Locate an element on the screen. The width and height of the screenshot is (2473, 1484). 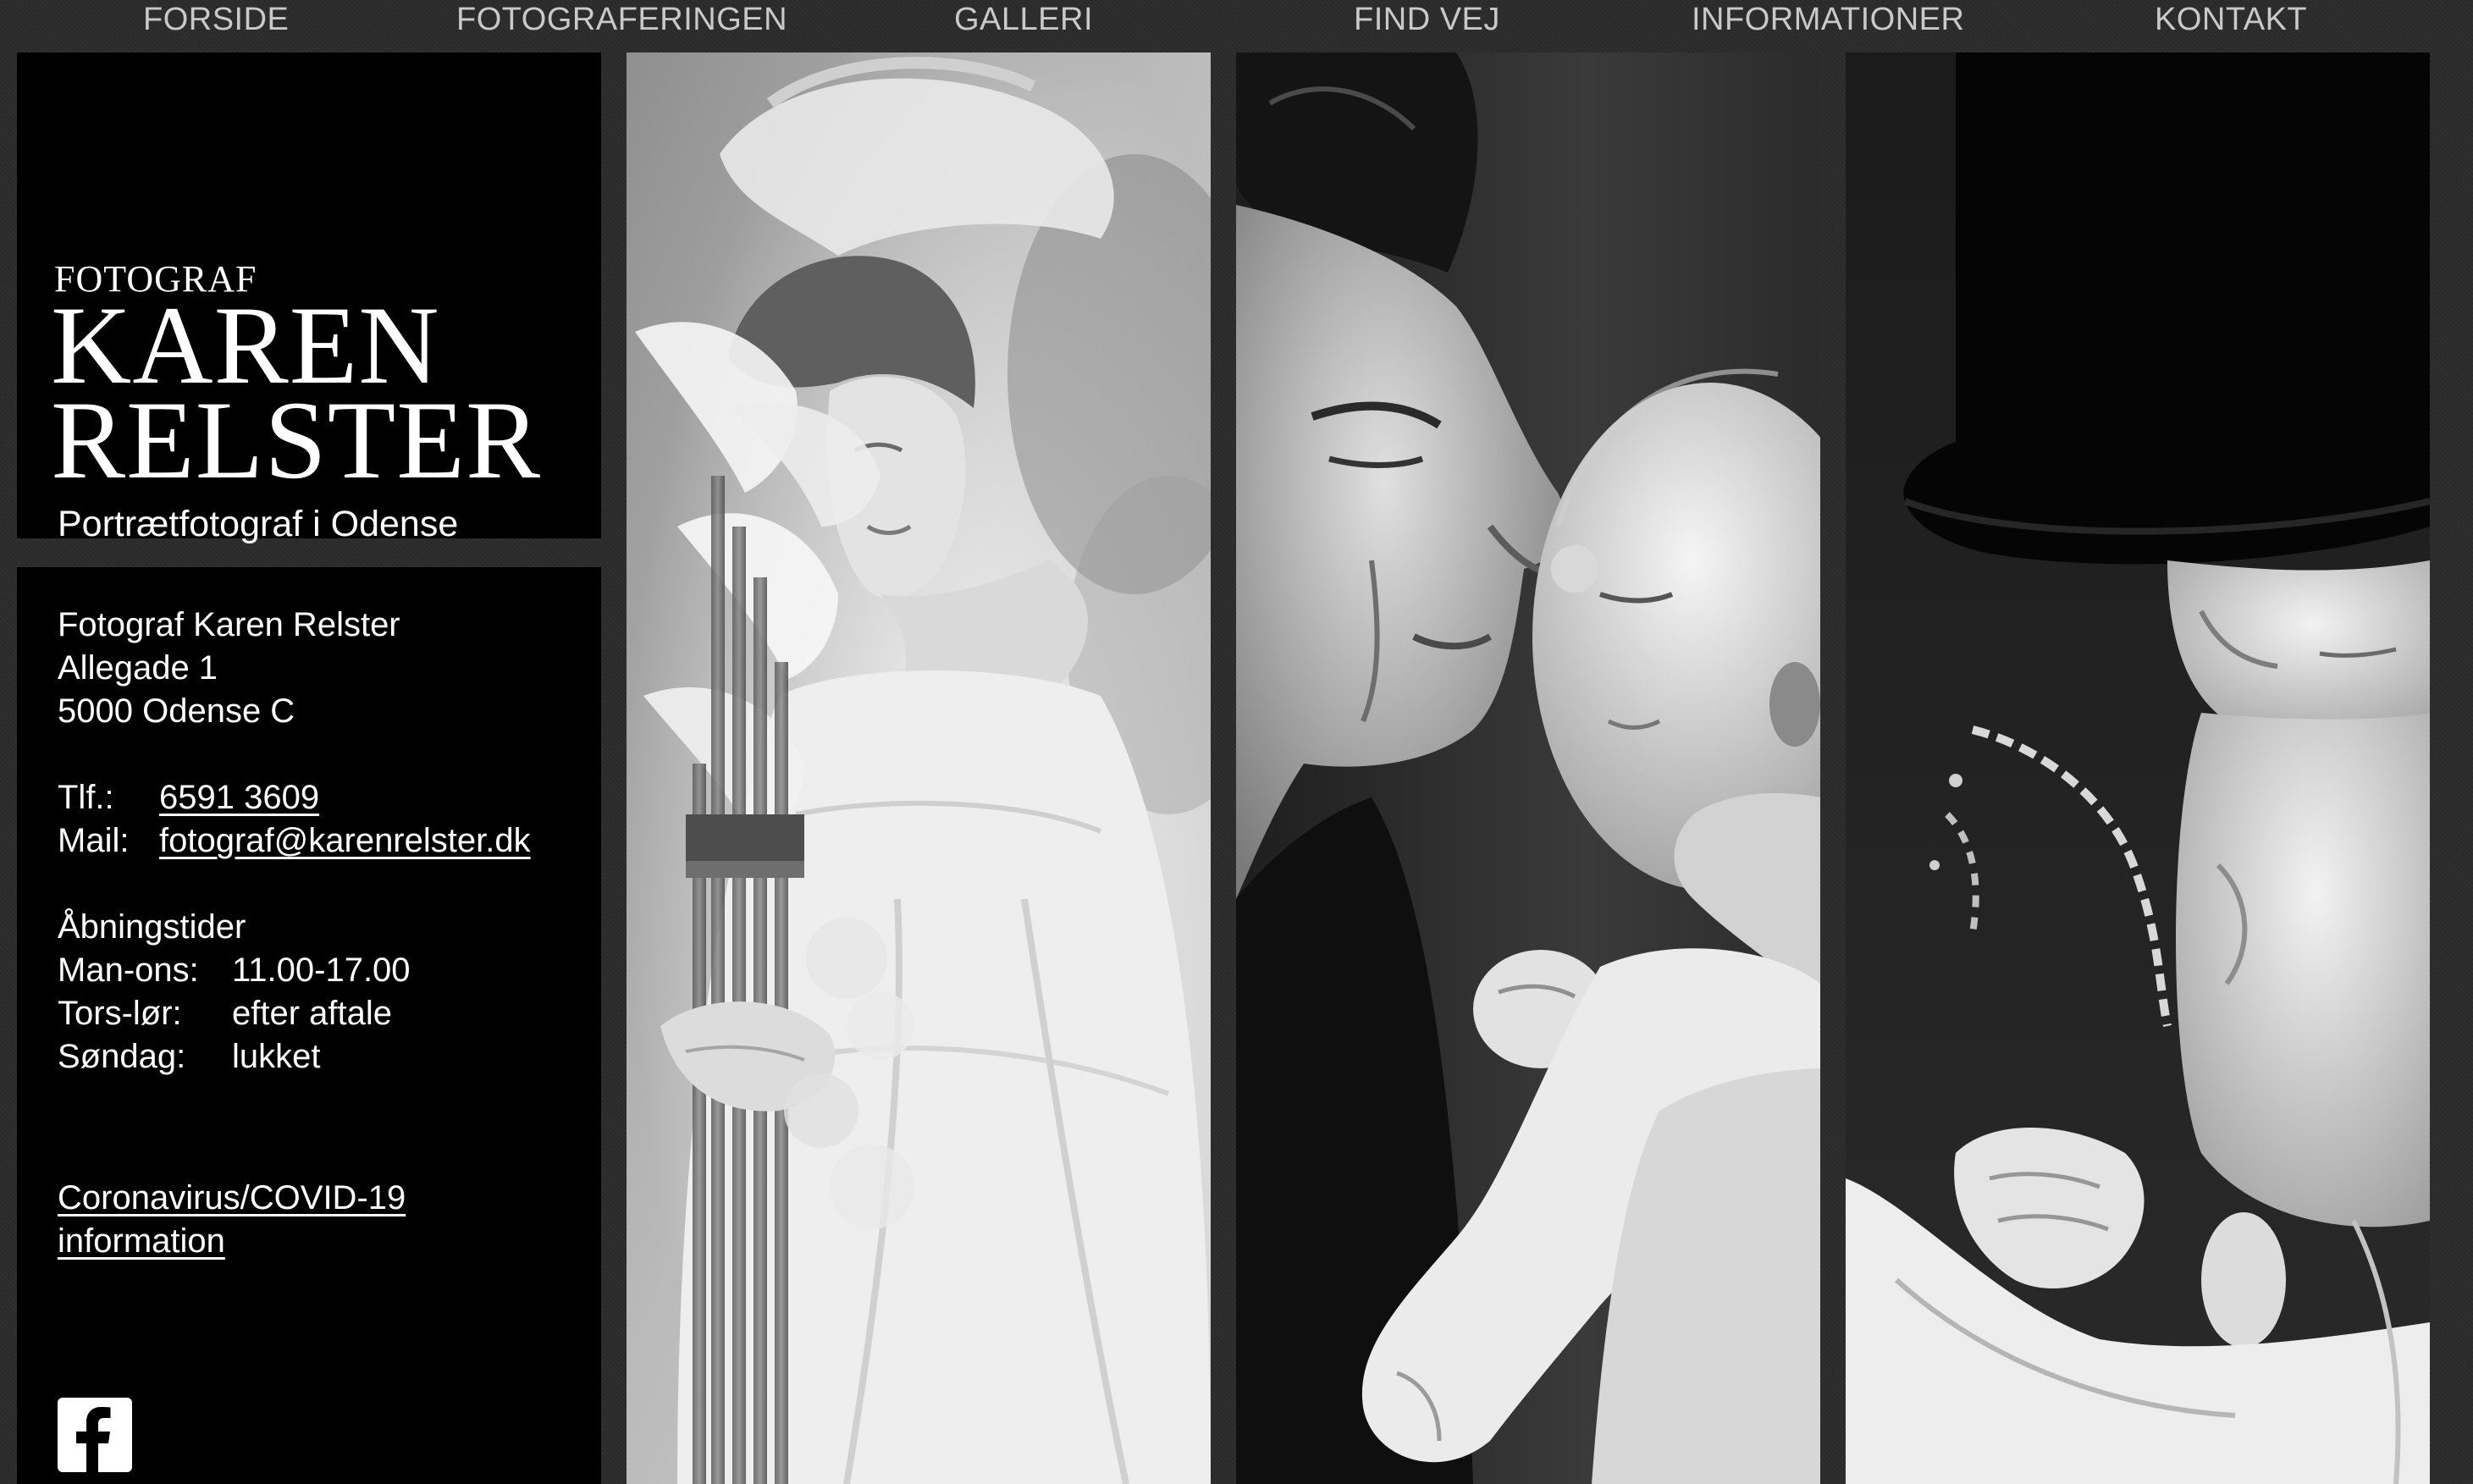
covid-info-link: Coronavirus/COVID-19 is located at coordinates (232, 1197).